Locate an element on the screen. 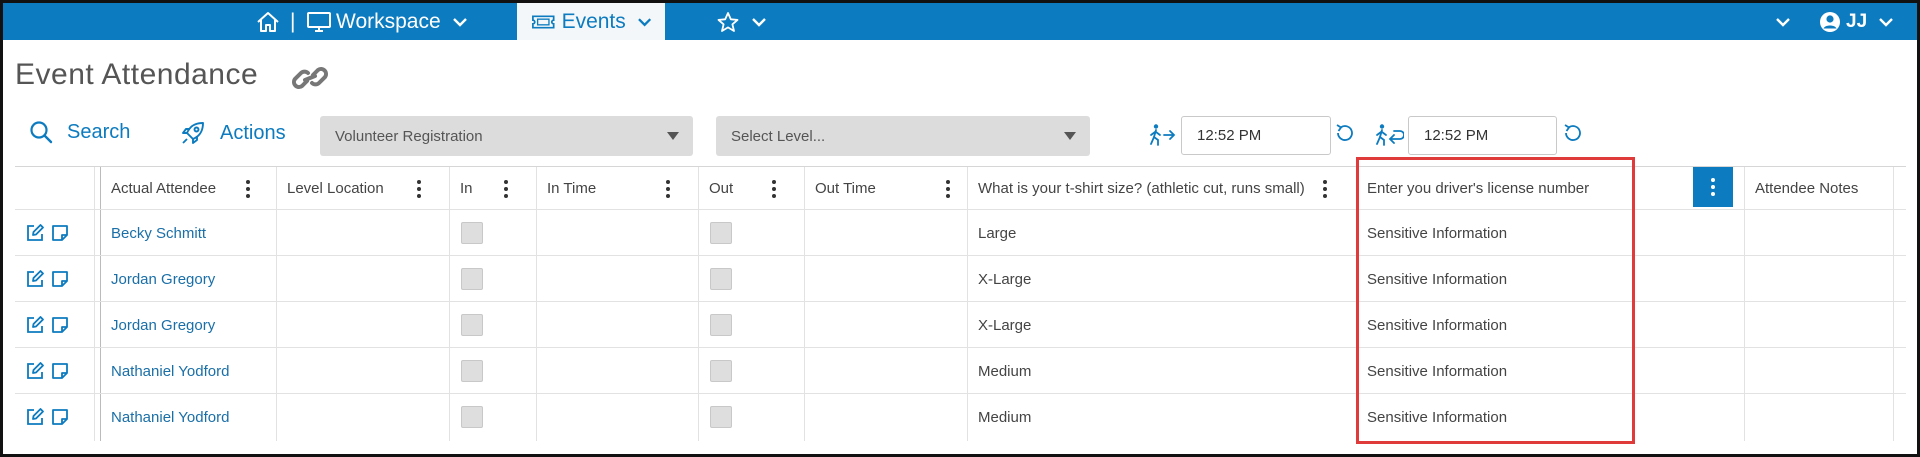  home-button is located at coordinates (268, 21).